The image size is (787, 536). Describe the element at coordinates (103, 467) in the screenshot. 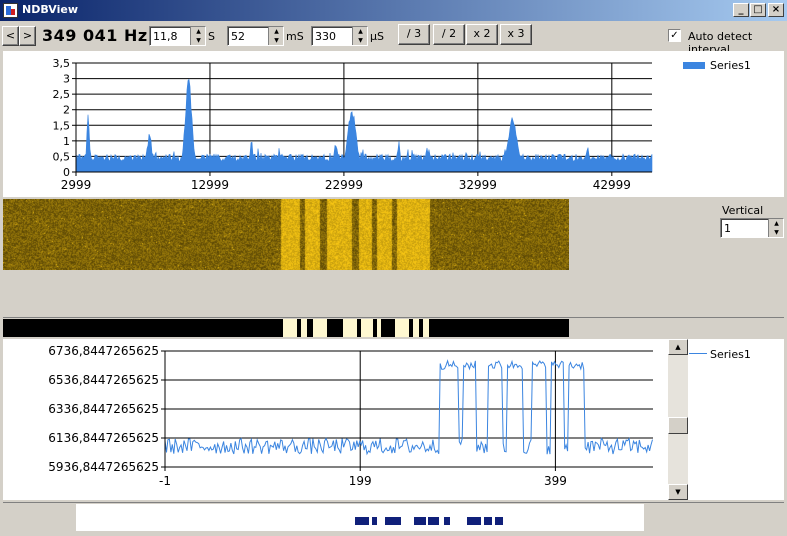

I see `y-tick-label: 5936,8447265625` at that location.